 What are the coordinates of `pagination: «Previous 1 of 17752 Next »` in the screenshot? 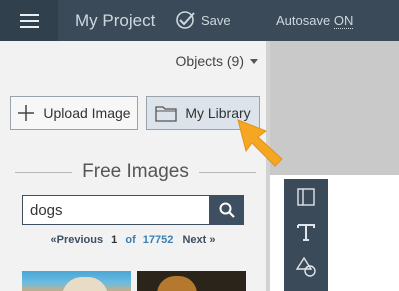 It's located at (133, 240).